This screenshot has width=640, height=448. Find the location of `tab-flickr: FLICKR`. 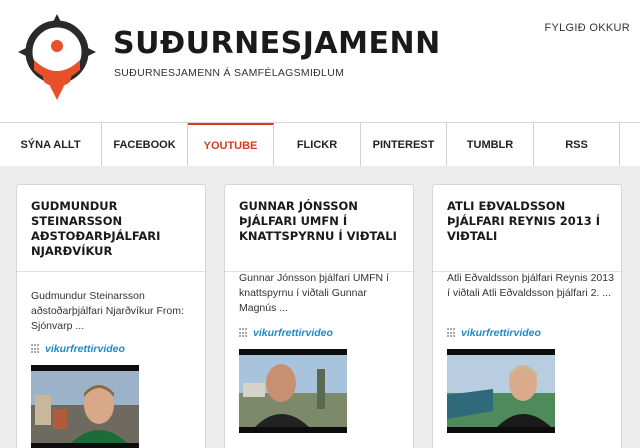

tab-flickr: FLICKR is located at coordinates (317, 144).